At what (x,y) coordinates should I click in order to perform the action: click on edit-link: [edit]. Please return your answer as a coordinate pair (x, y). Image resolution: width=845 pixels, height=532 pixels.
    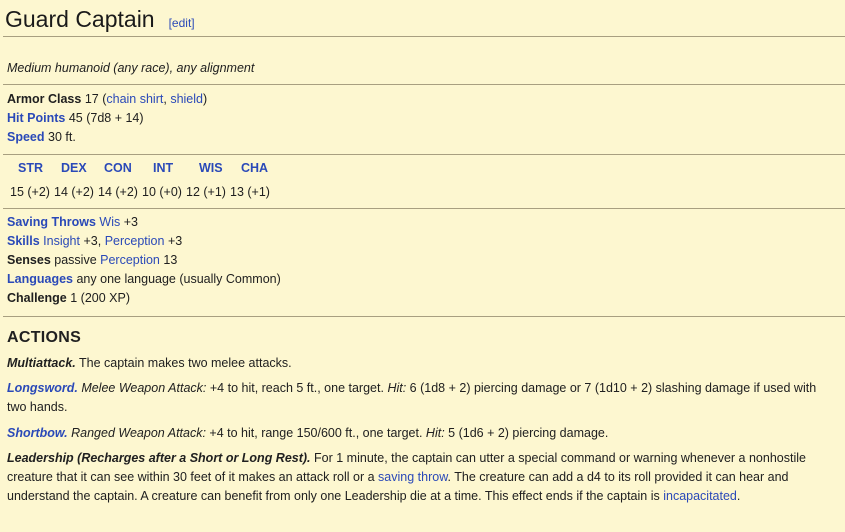
    Looking at the image, I should click on (182, 23).